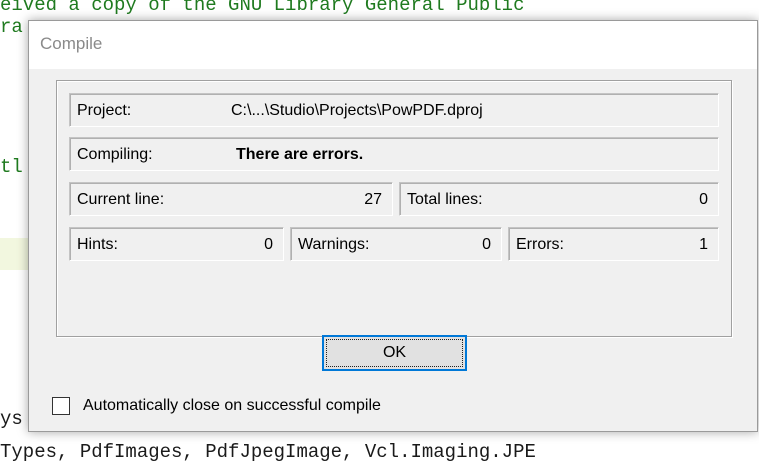  Describe the element at coordinates (115, 154) in the screenshot. I see `compiling-label: Compiling:` at that location.